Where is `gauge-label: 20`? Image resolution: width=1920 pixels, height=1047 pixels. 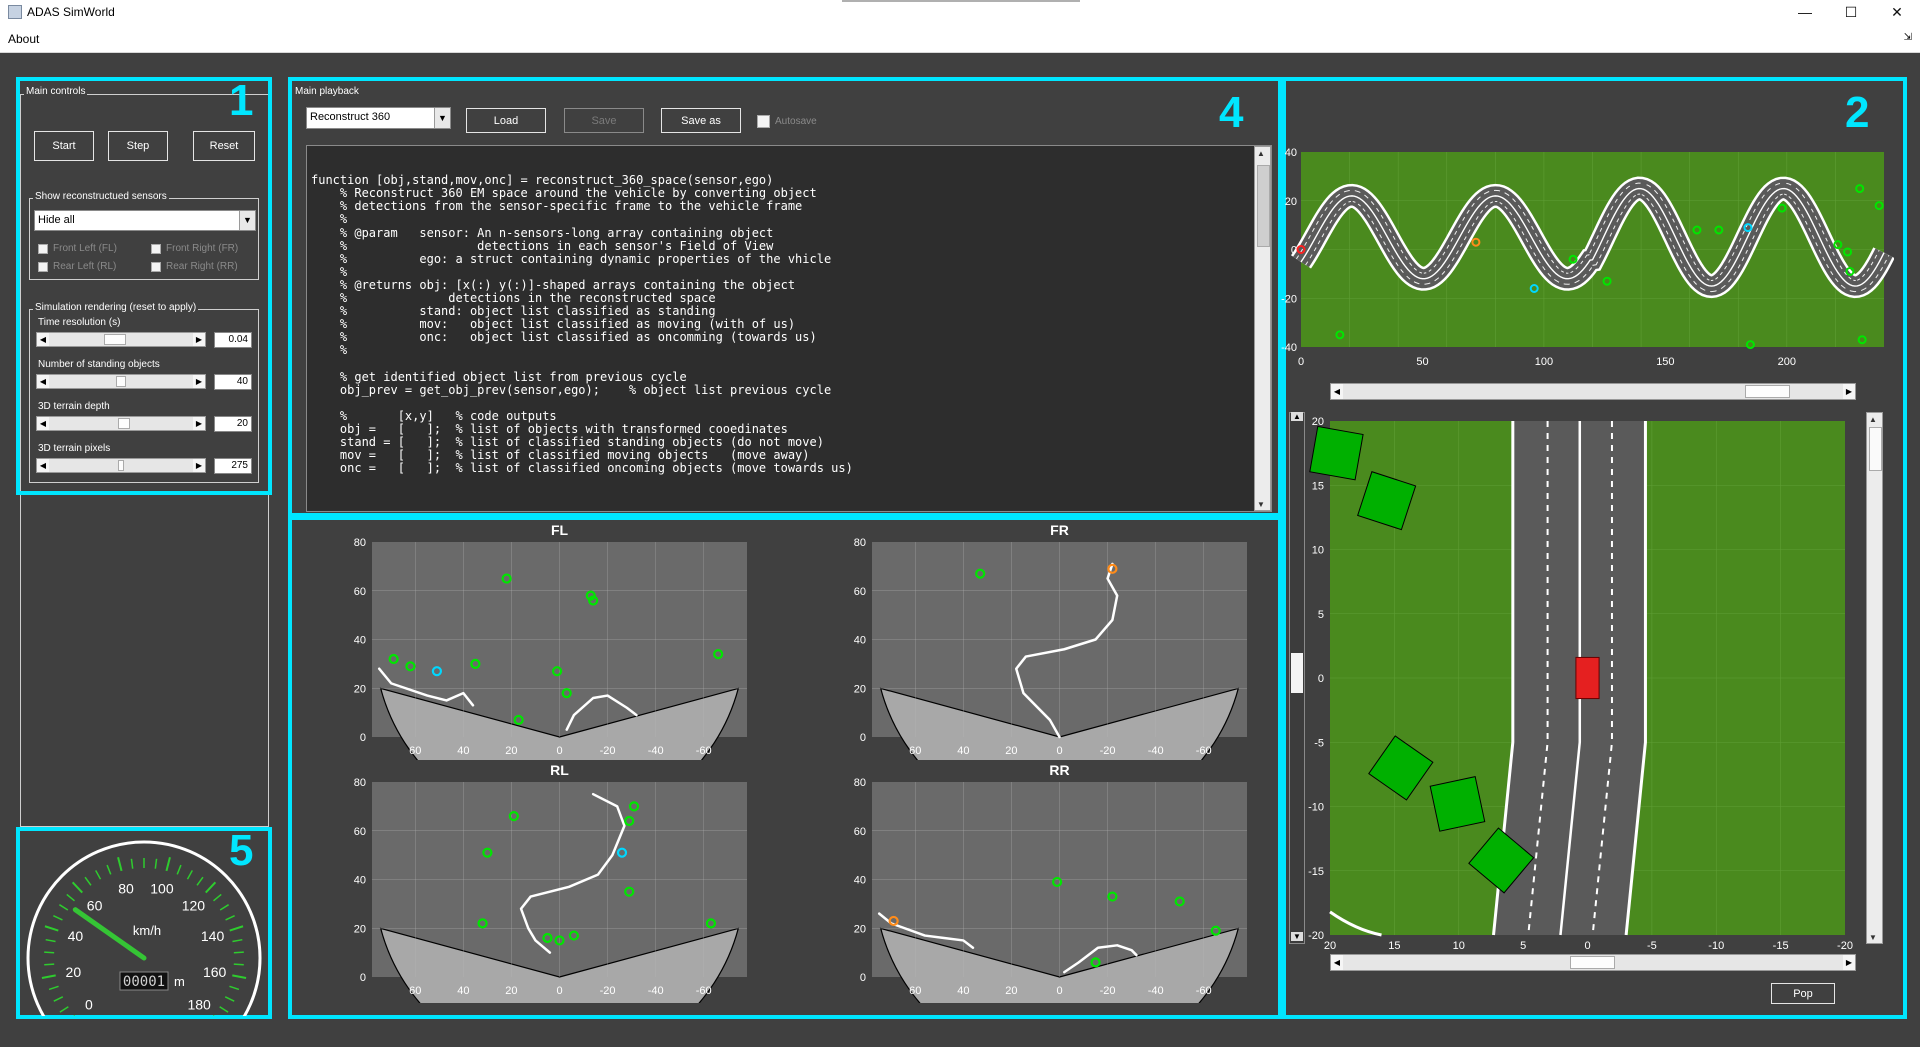
gauge-label: 20 is located at coordinates (74, 972).